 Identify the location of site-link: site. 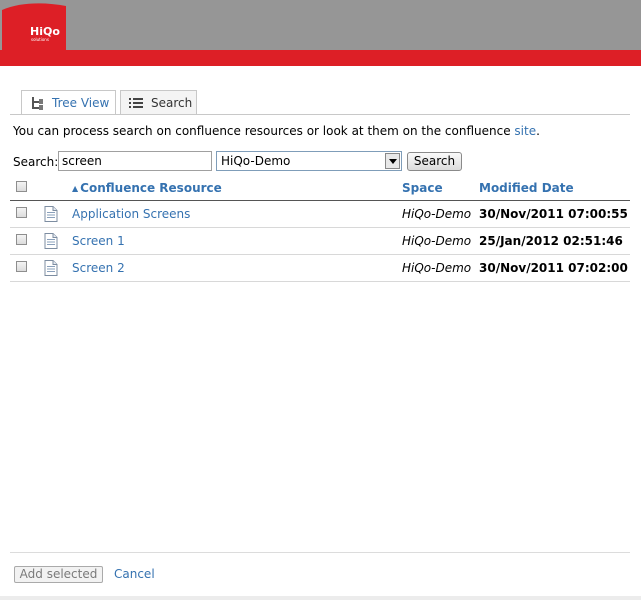
(525, 131).